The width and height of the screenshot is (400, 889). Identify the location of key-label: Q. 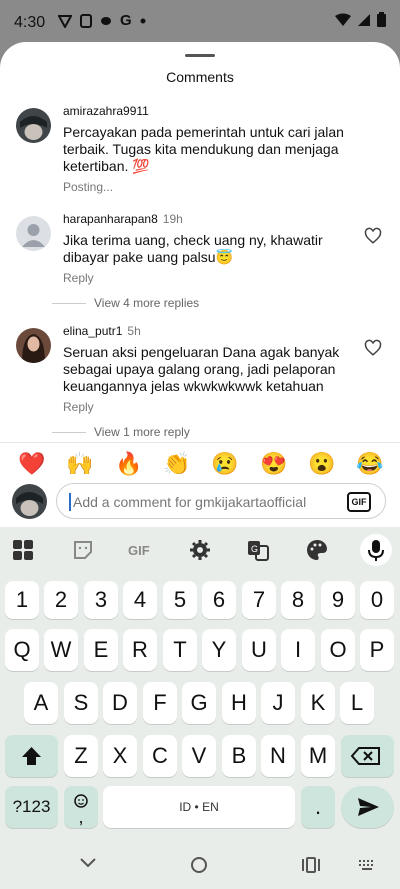
(22, 649).